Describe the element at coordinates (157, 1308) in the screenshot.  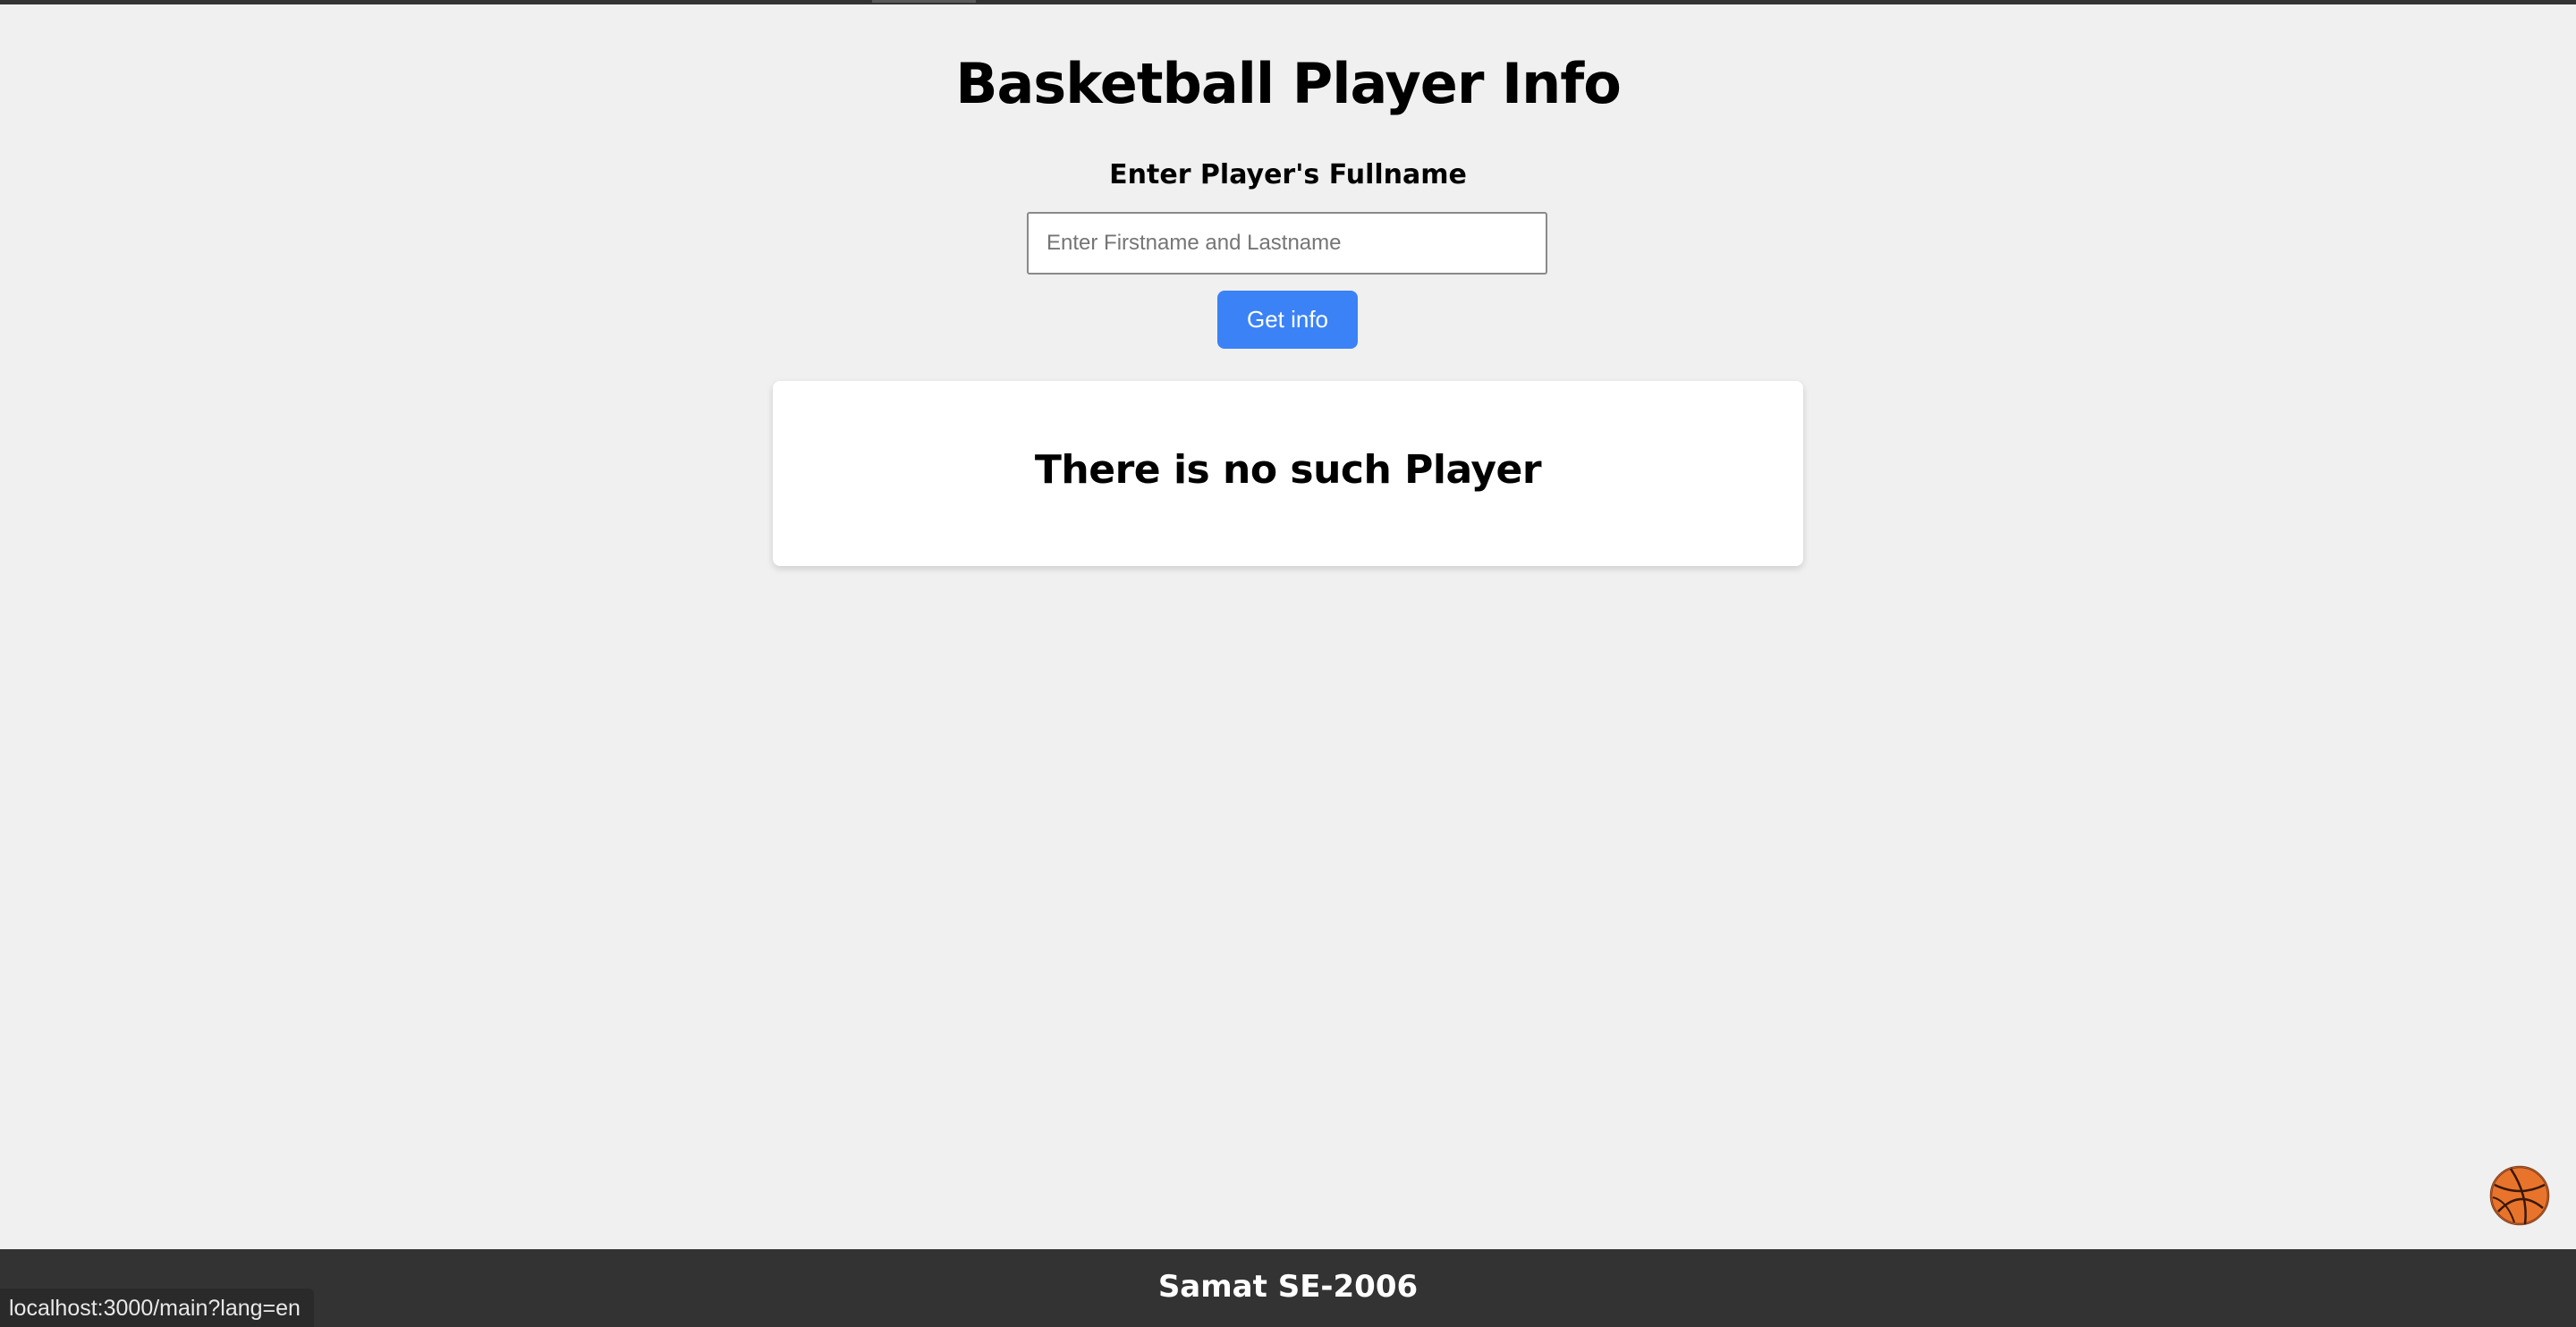
I see `status-bar-url: localhost:3000/main?lang=en` at that location.